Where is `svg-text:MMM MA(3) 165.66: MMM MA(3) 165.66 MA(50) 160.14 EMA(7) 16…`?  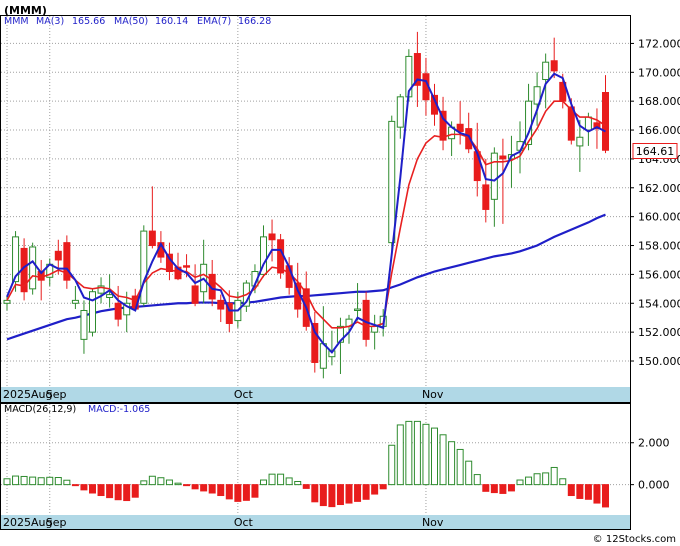 svg-text:MMM MA(3) 165.66: MMM MA(3) 165.66 MA(50) 160.14 EMA(7) 16… is located at coordinates (137, 21).